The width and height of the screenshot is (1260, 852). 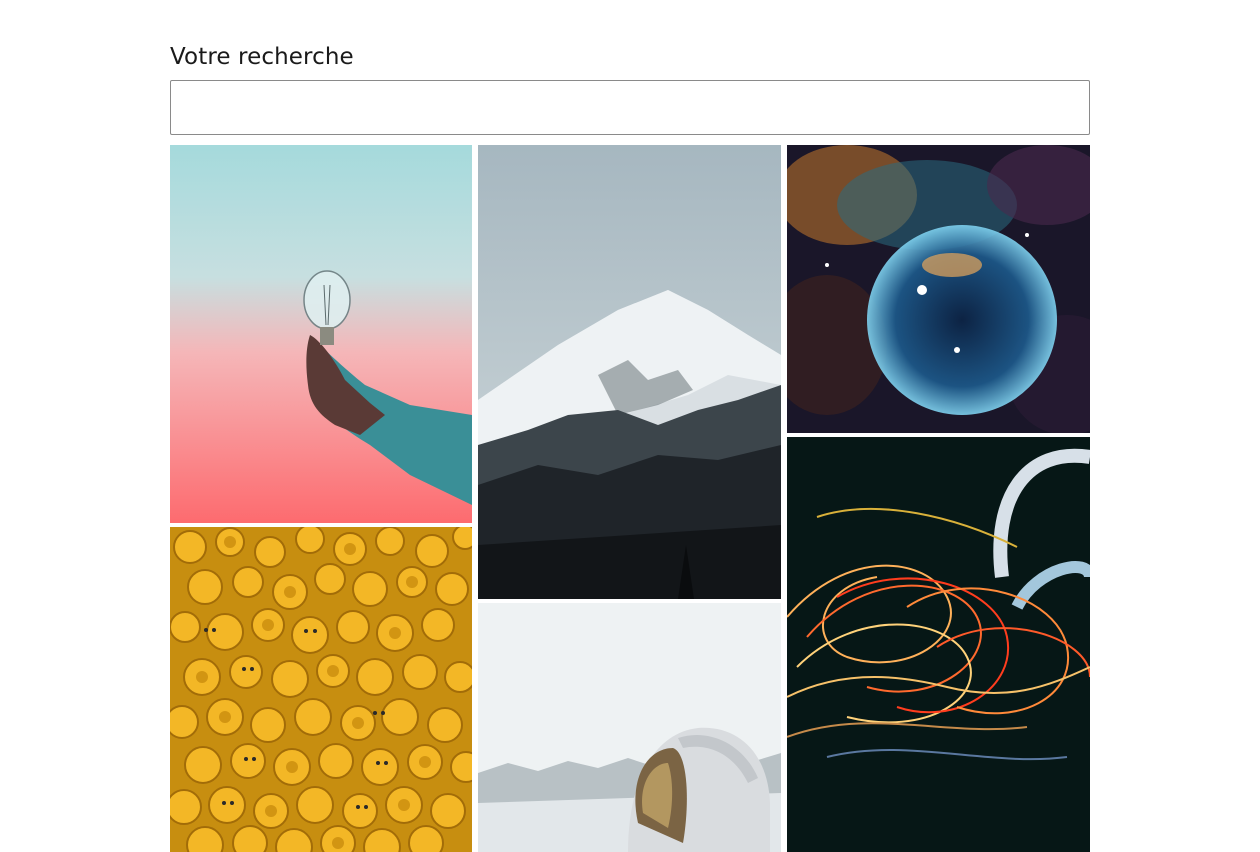 I want to click on gallery-image-mountain, so click(x=629, y=372).